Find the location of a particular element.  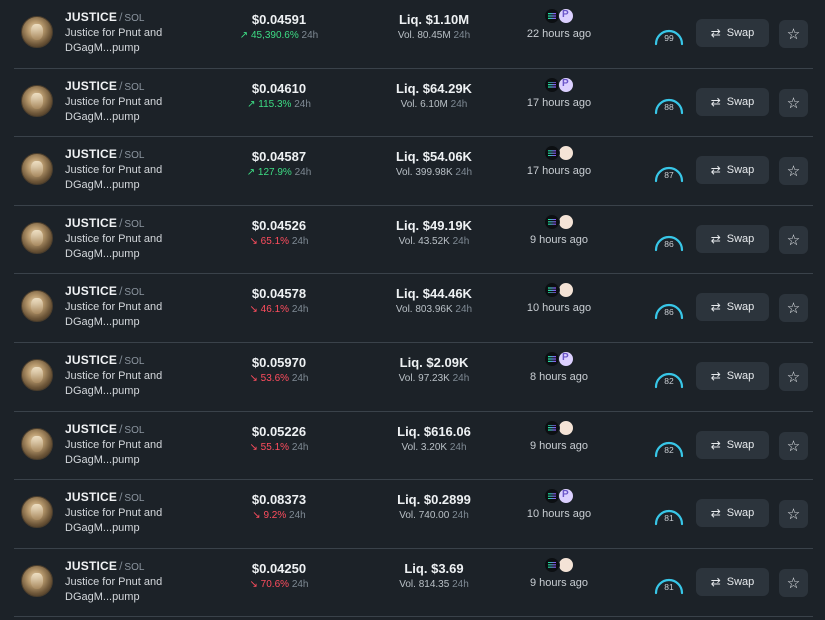

liquidity: Liq. $0.2899 is located at coordinates (434, 499).